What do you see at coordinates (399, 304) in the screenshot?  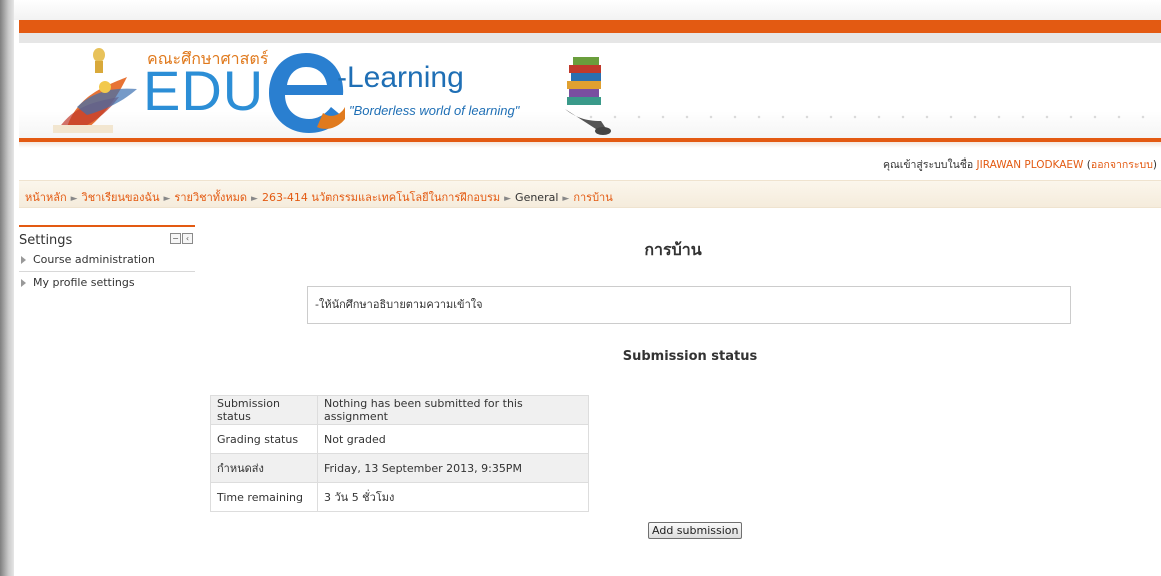 I see `assignment-intro-text: -ให้นักศึกษาอธิบายตามความเข้าใจ` at bounding box center [399, 304].